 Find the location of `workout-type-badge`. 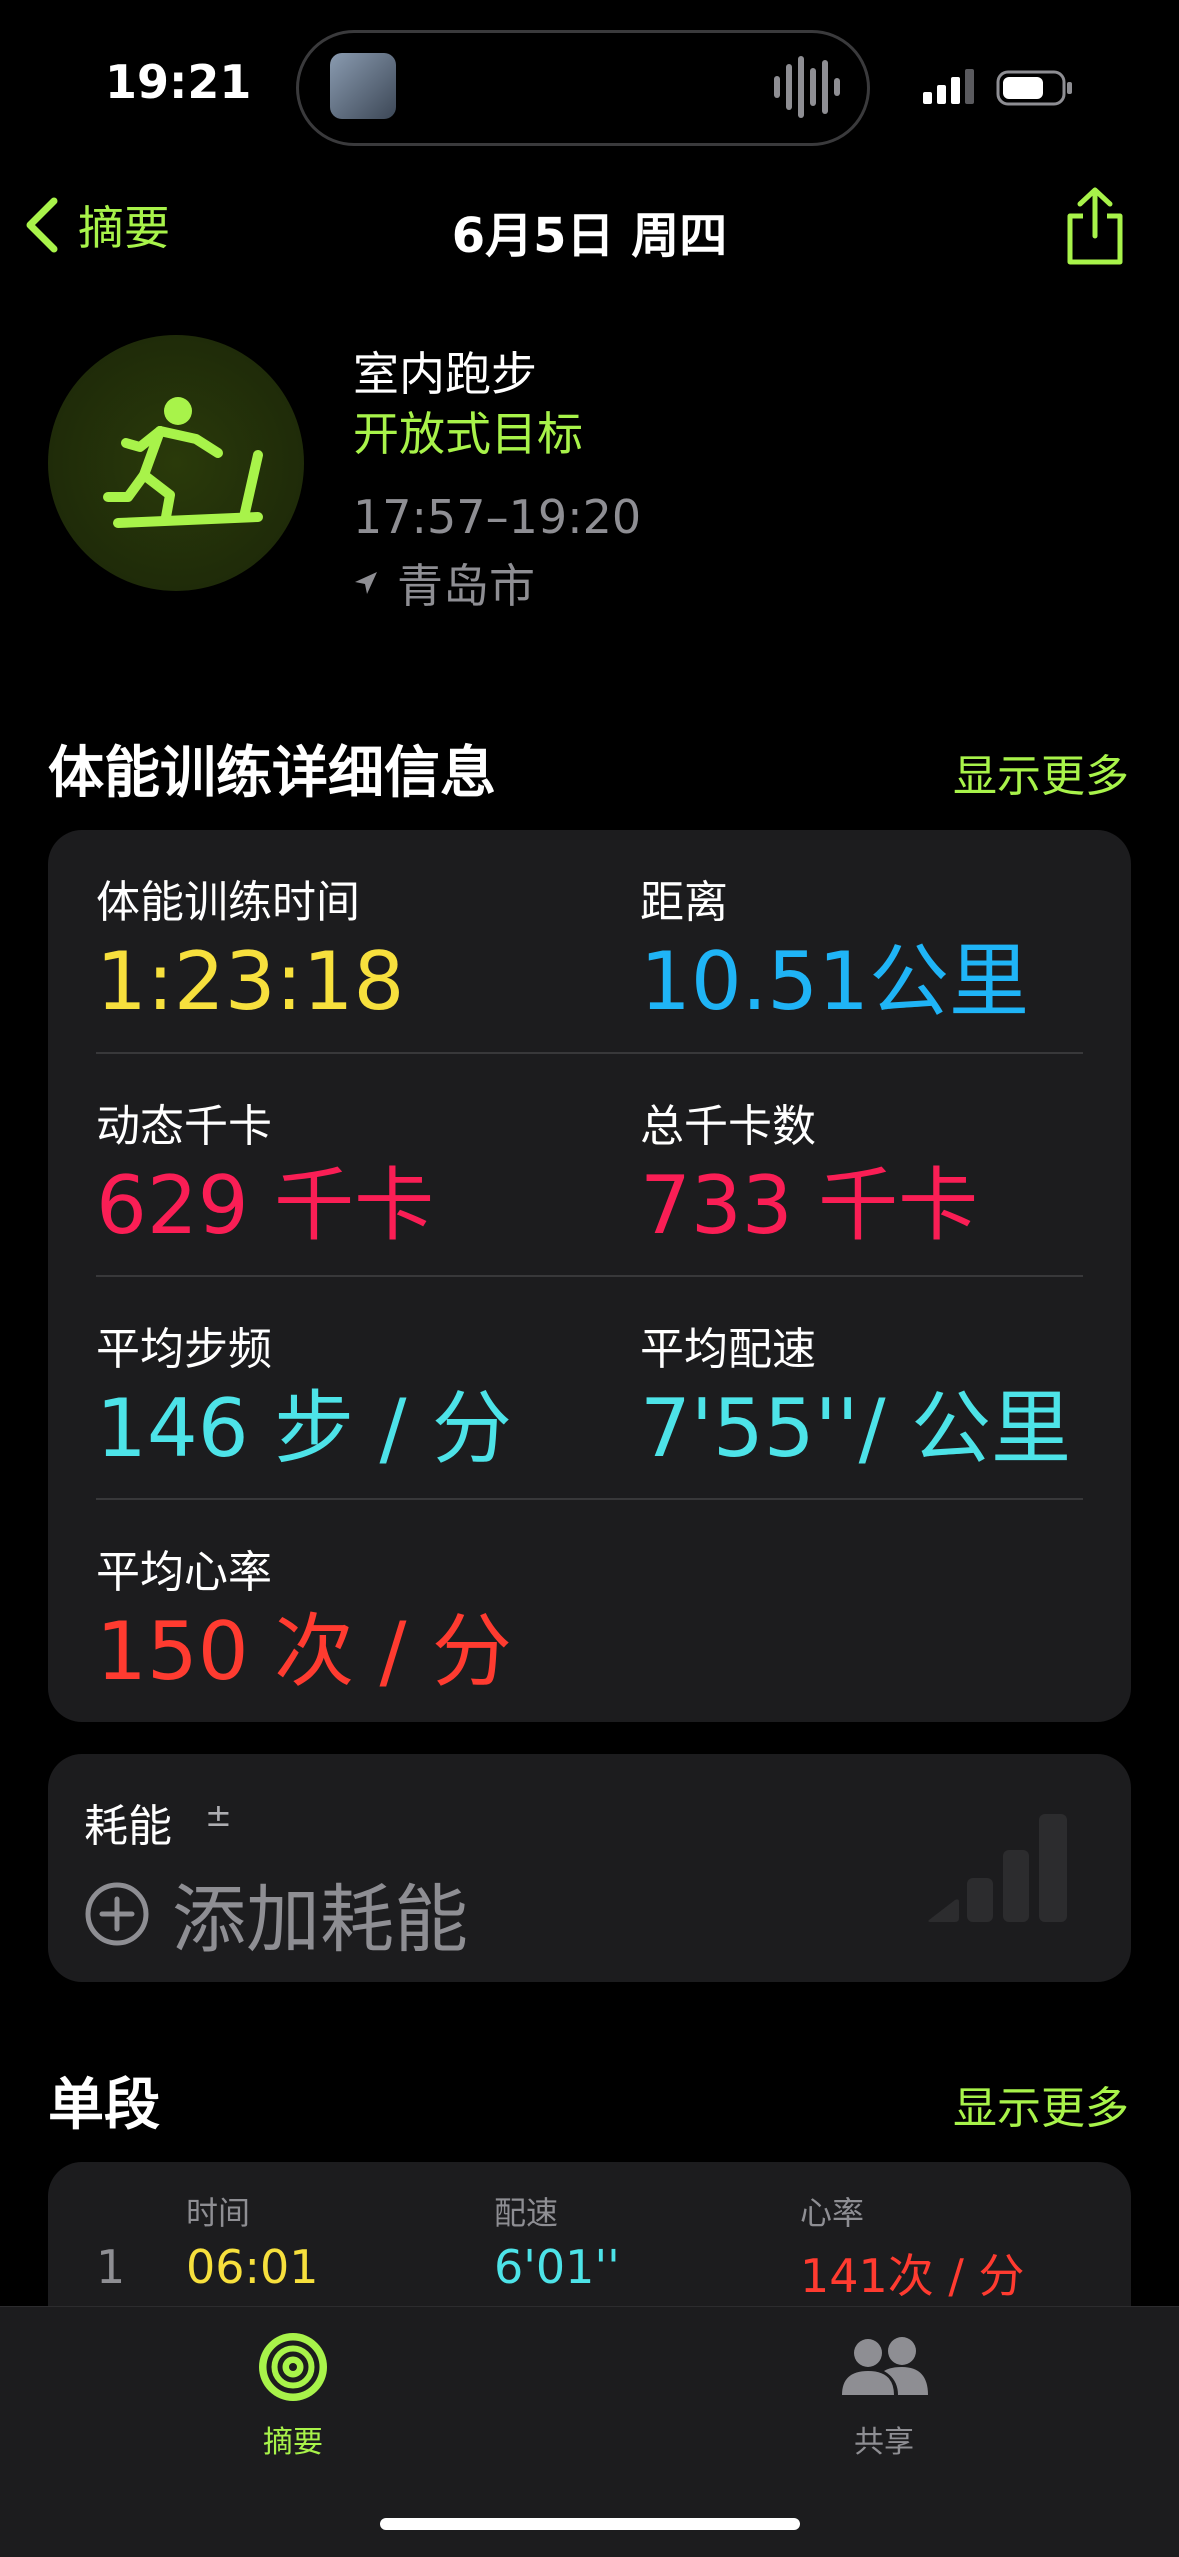

workout-type-badge is located at coordinates (176, 463).